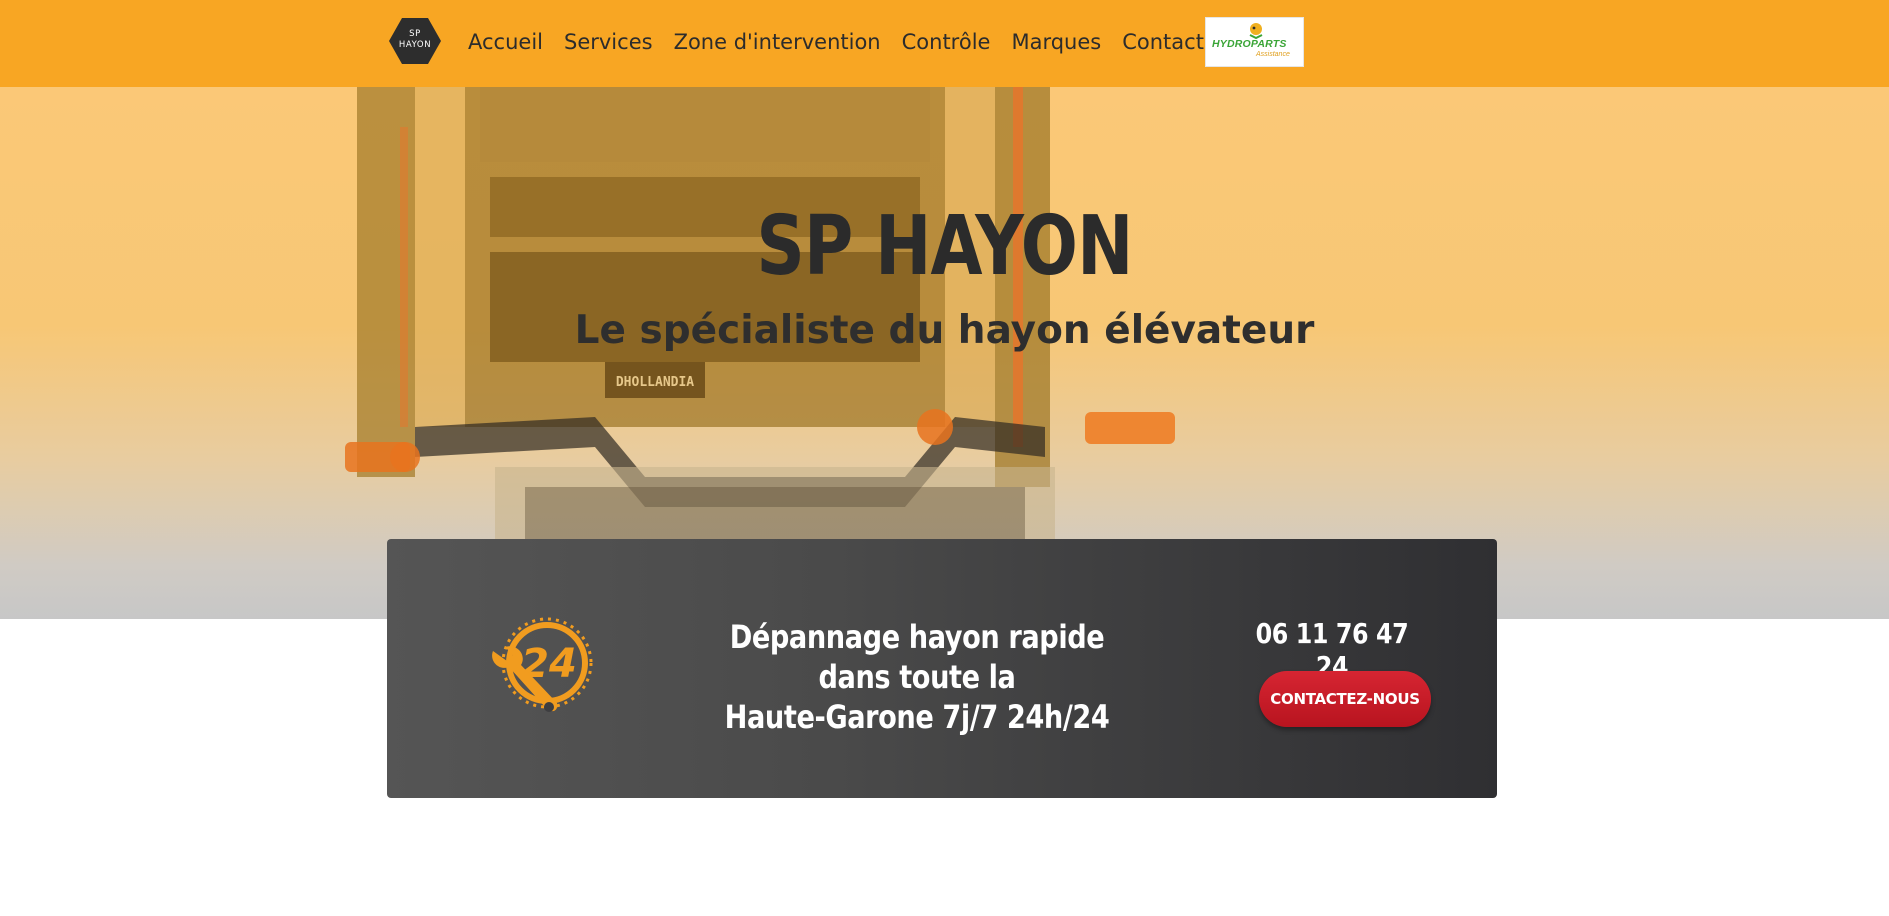 This screenshot has width=1889, height=916. I want to click on truck-plate-text: DHOLLANDIA, so click(655, 382).